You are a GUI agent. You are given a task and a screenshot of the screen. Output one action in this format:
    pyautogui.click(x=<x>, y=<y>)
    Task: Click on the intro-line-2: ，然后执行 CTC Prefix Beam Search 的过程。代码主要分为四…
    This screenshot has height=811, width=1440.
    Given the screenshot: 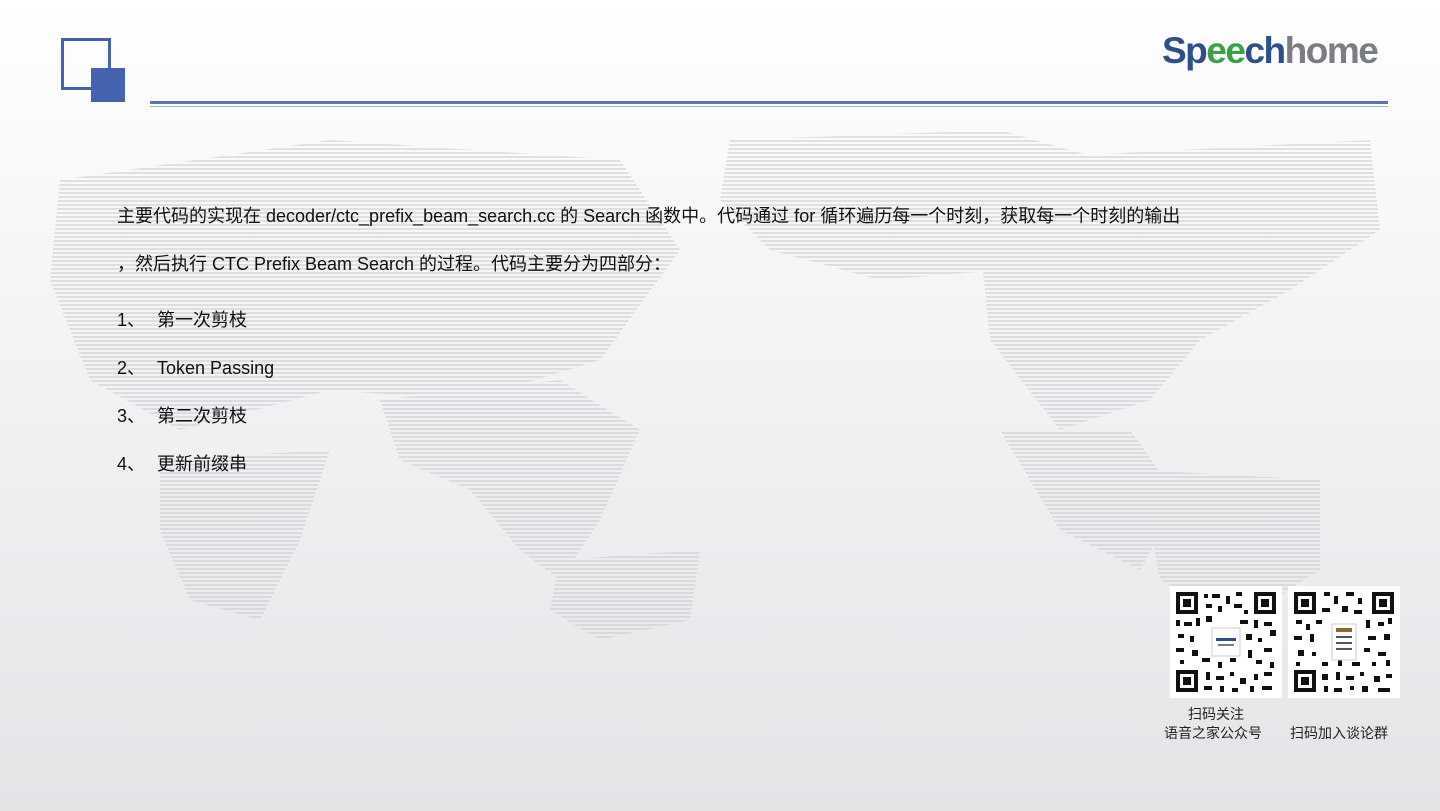 What is the action you would take?
    pyautogui.click(x=394, y=264)
    